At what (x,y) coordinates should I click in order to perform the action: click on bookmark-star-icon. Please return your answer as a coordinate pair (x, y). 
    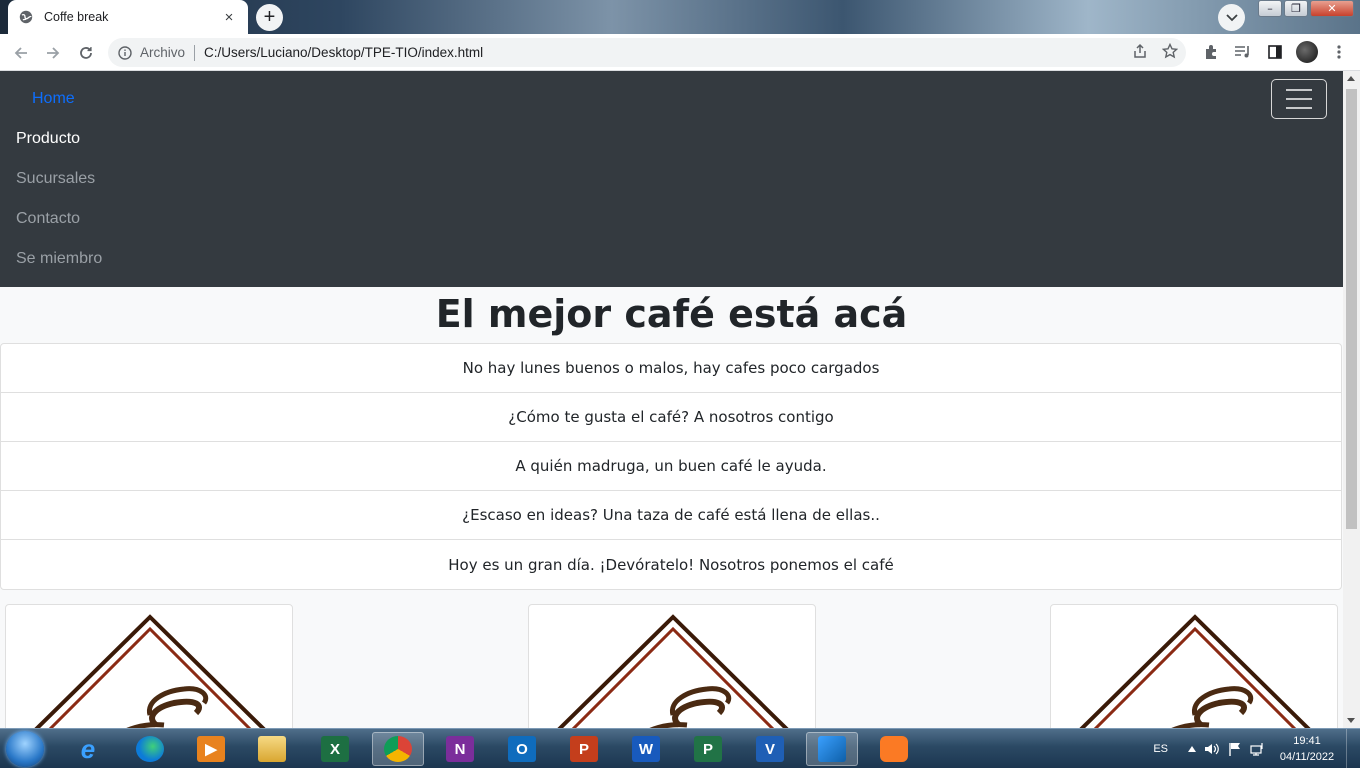
    Looking at the image, I should click on (1170, 51).